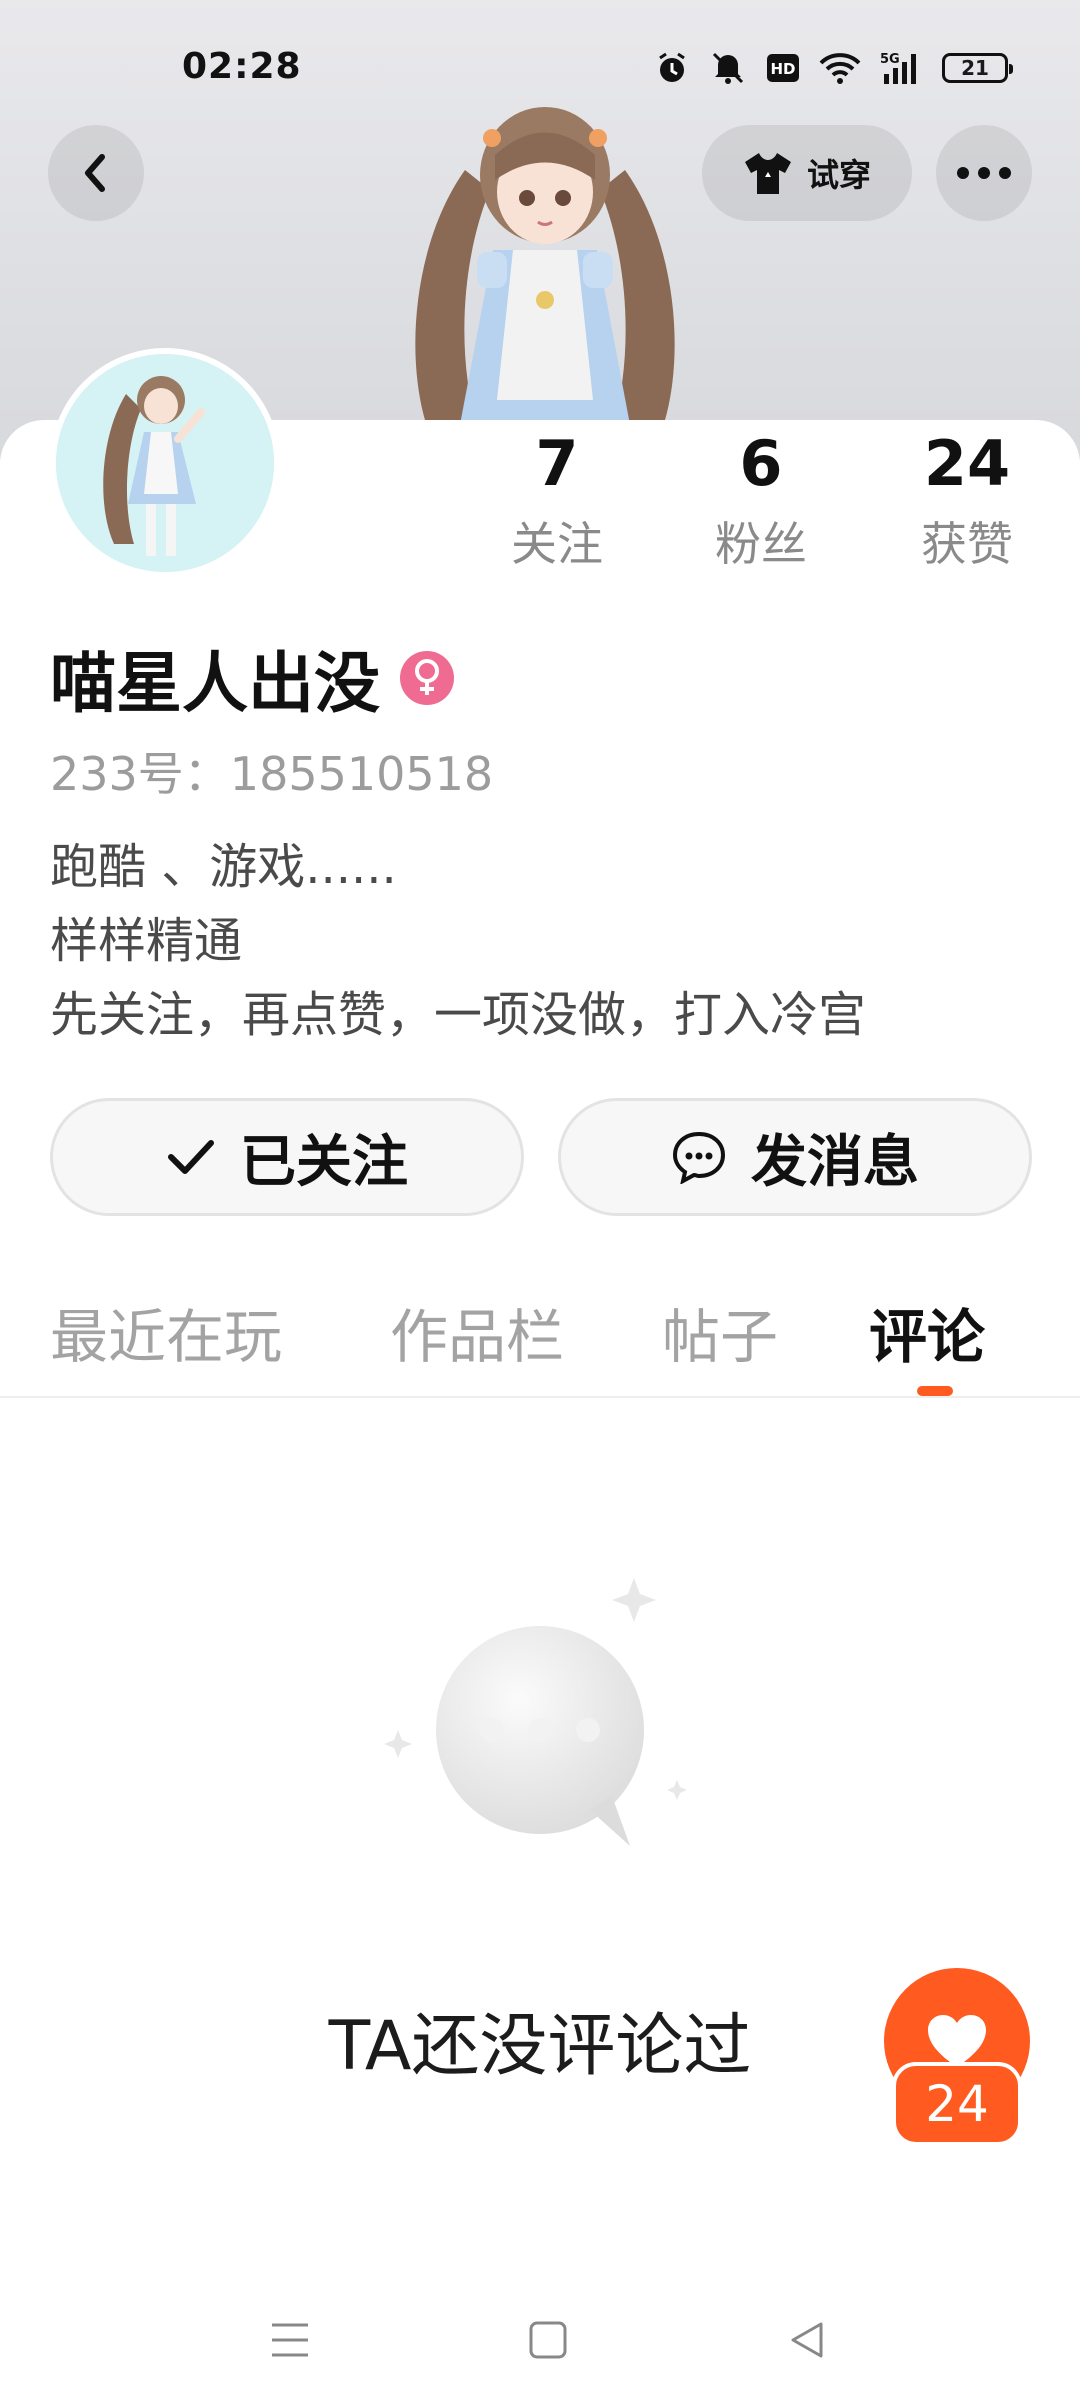 This screenshot has width=1080, height=2400. Describe the element at coordinates (458, 941) in the screenshot. I see `bio: 跑酷 、游戏...... 样样精通 先关注，再点赞，一项没做，打入冷宫` at that location.